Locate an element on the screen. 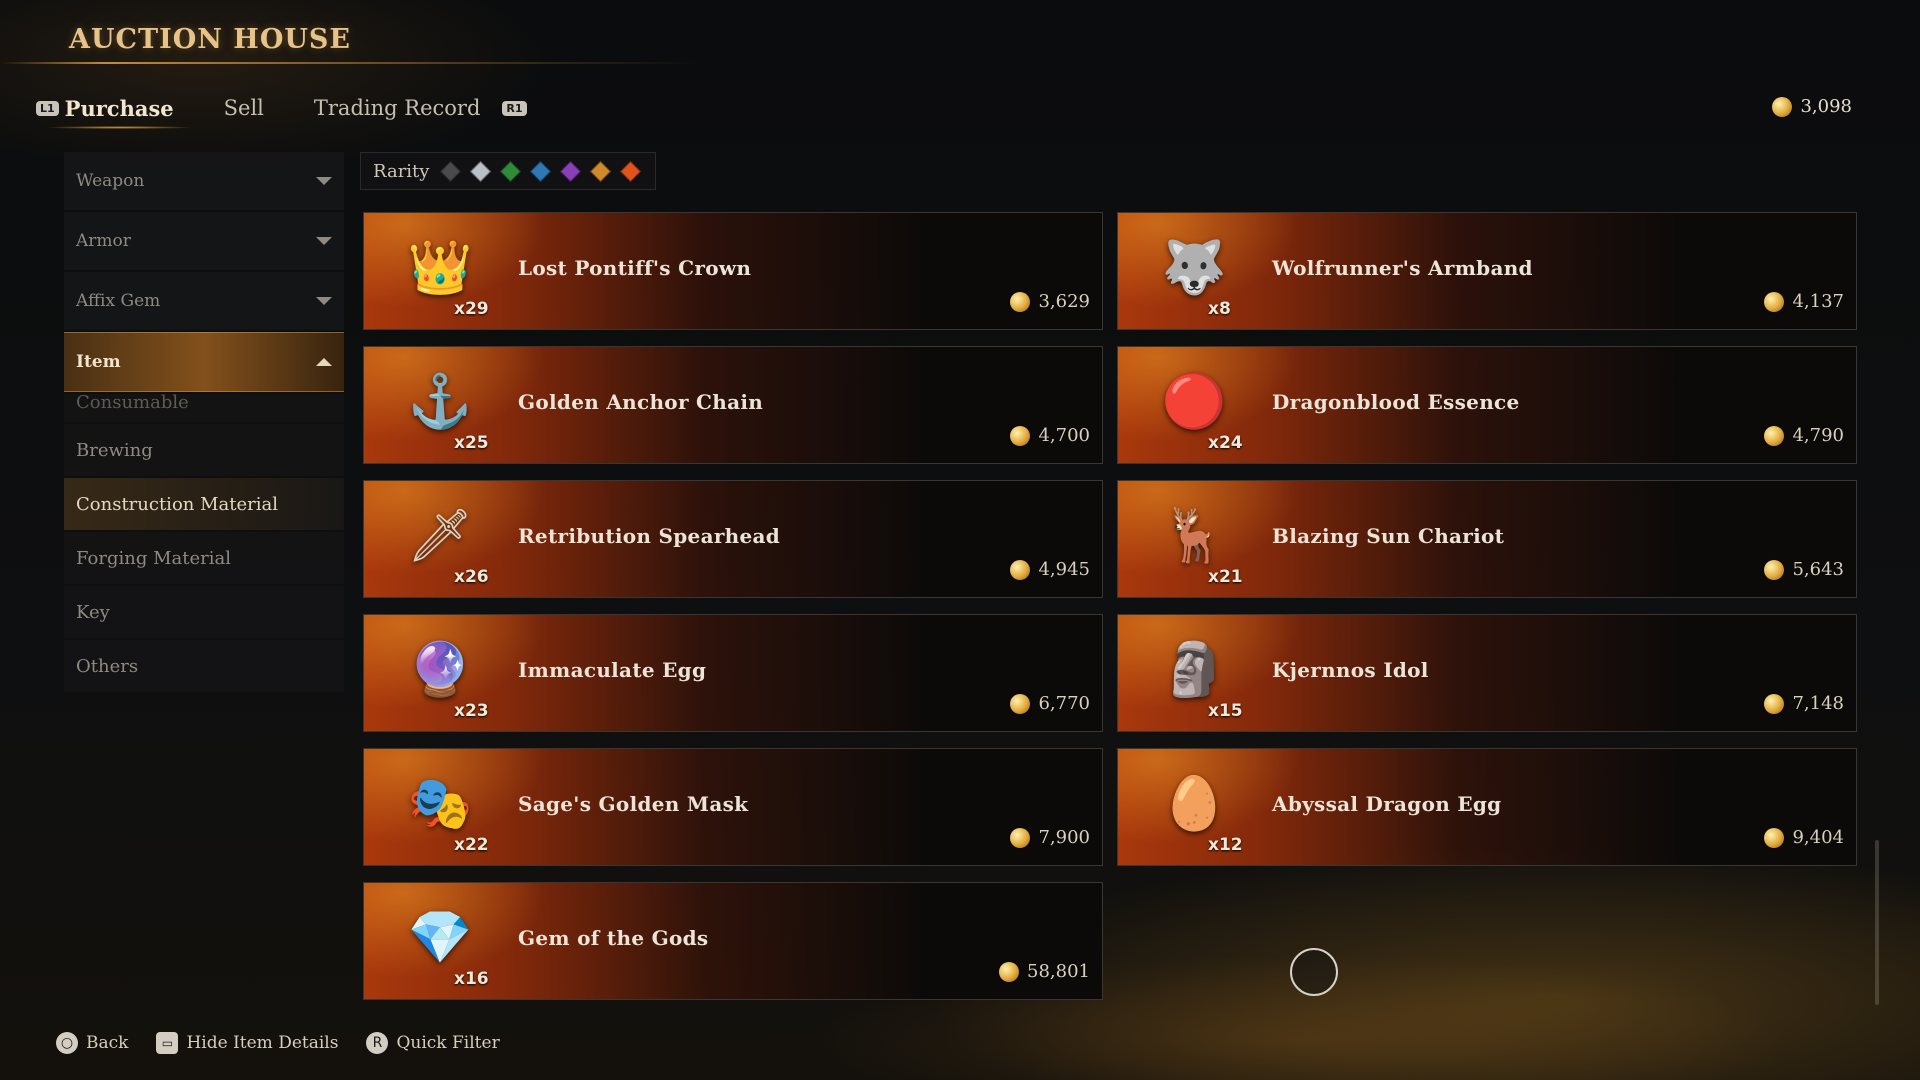 This screenshot has height=1080, width=1920. touchpad-icon: ▭ is located at coordinates (167, 1043).